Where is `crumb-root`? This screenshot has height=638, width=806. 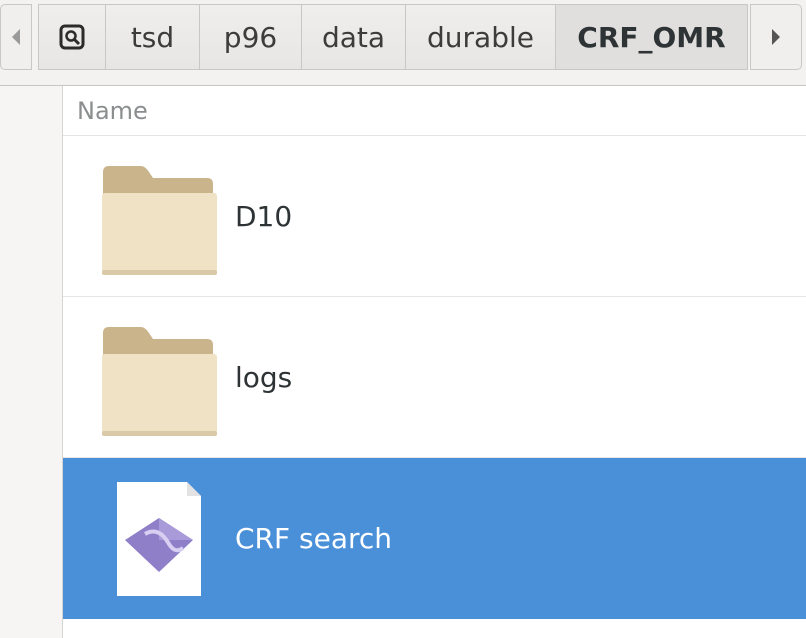
crumb-root is located at coordinates (72, 37).